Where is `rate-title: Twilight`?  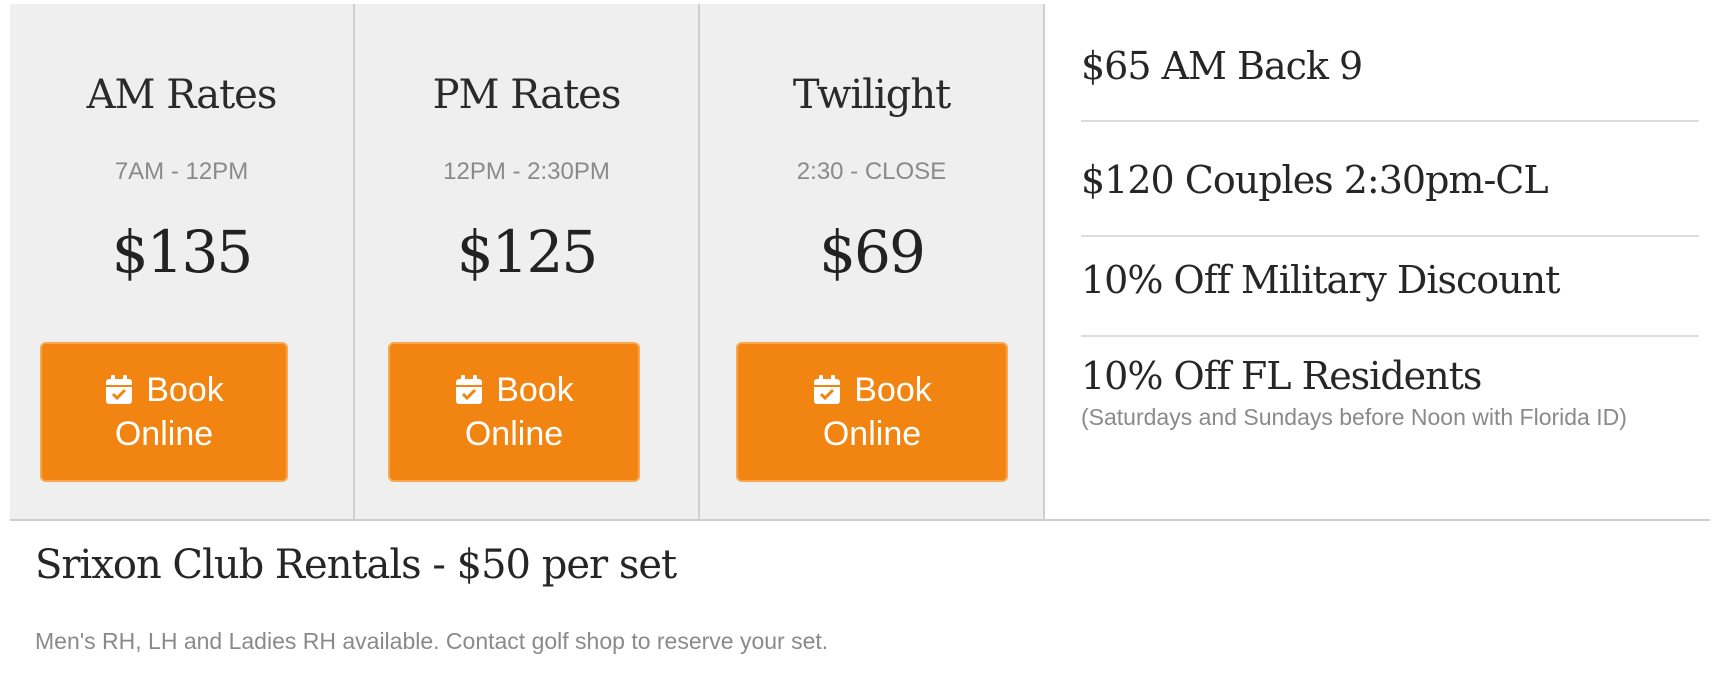
rate-title: Twilight is located at coordinates (871, 95).